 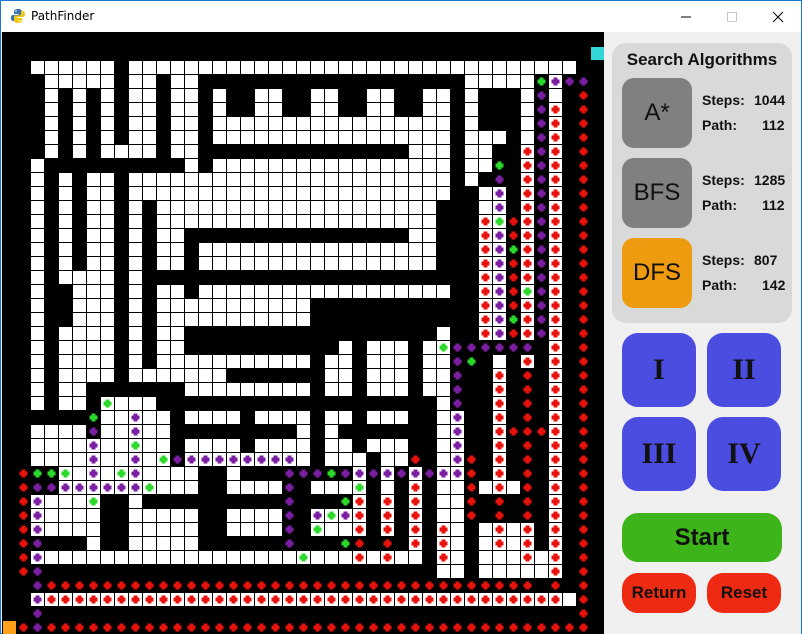 I want to click on maze-i-button: I, so click(x=659, y=370).